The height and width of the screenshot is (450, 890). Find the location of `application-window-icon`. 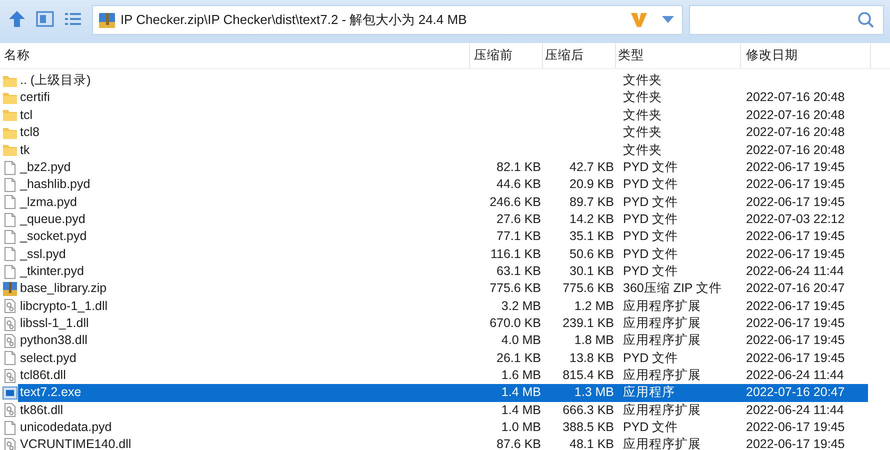

application-window-icon is located at coordinates (10, 392).